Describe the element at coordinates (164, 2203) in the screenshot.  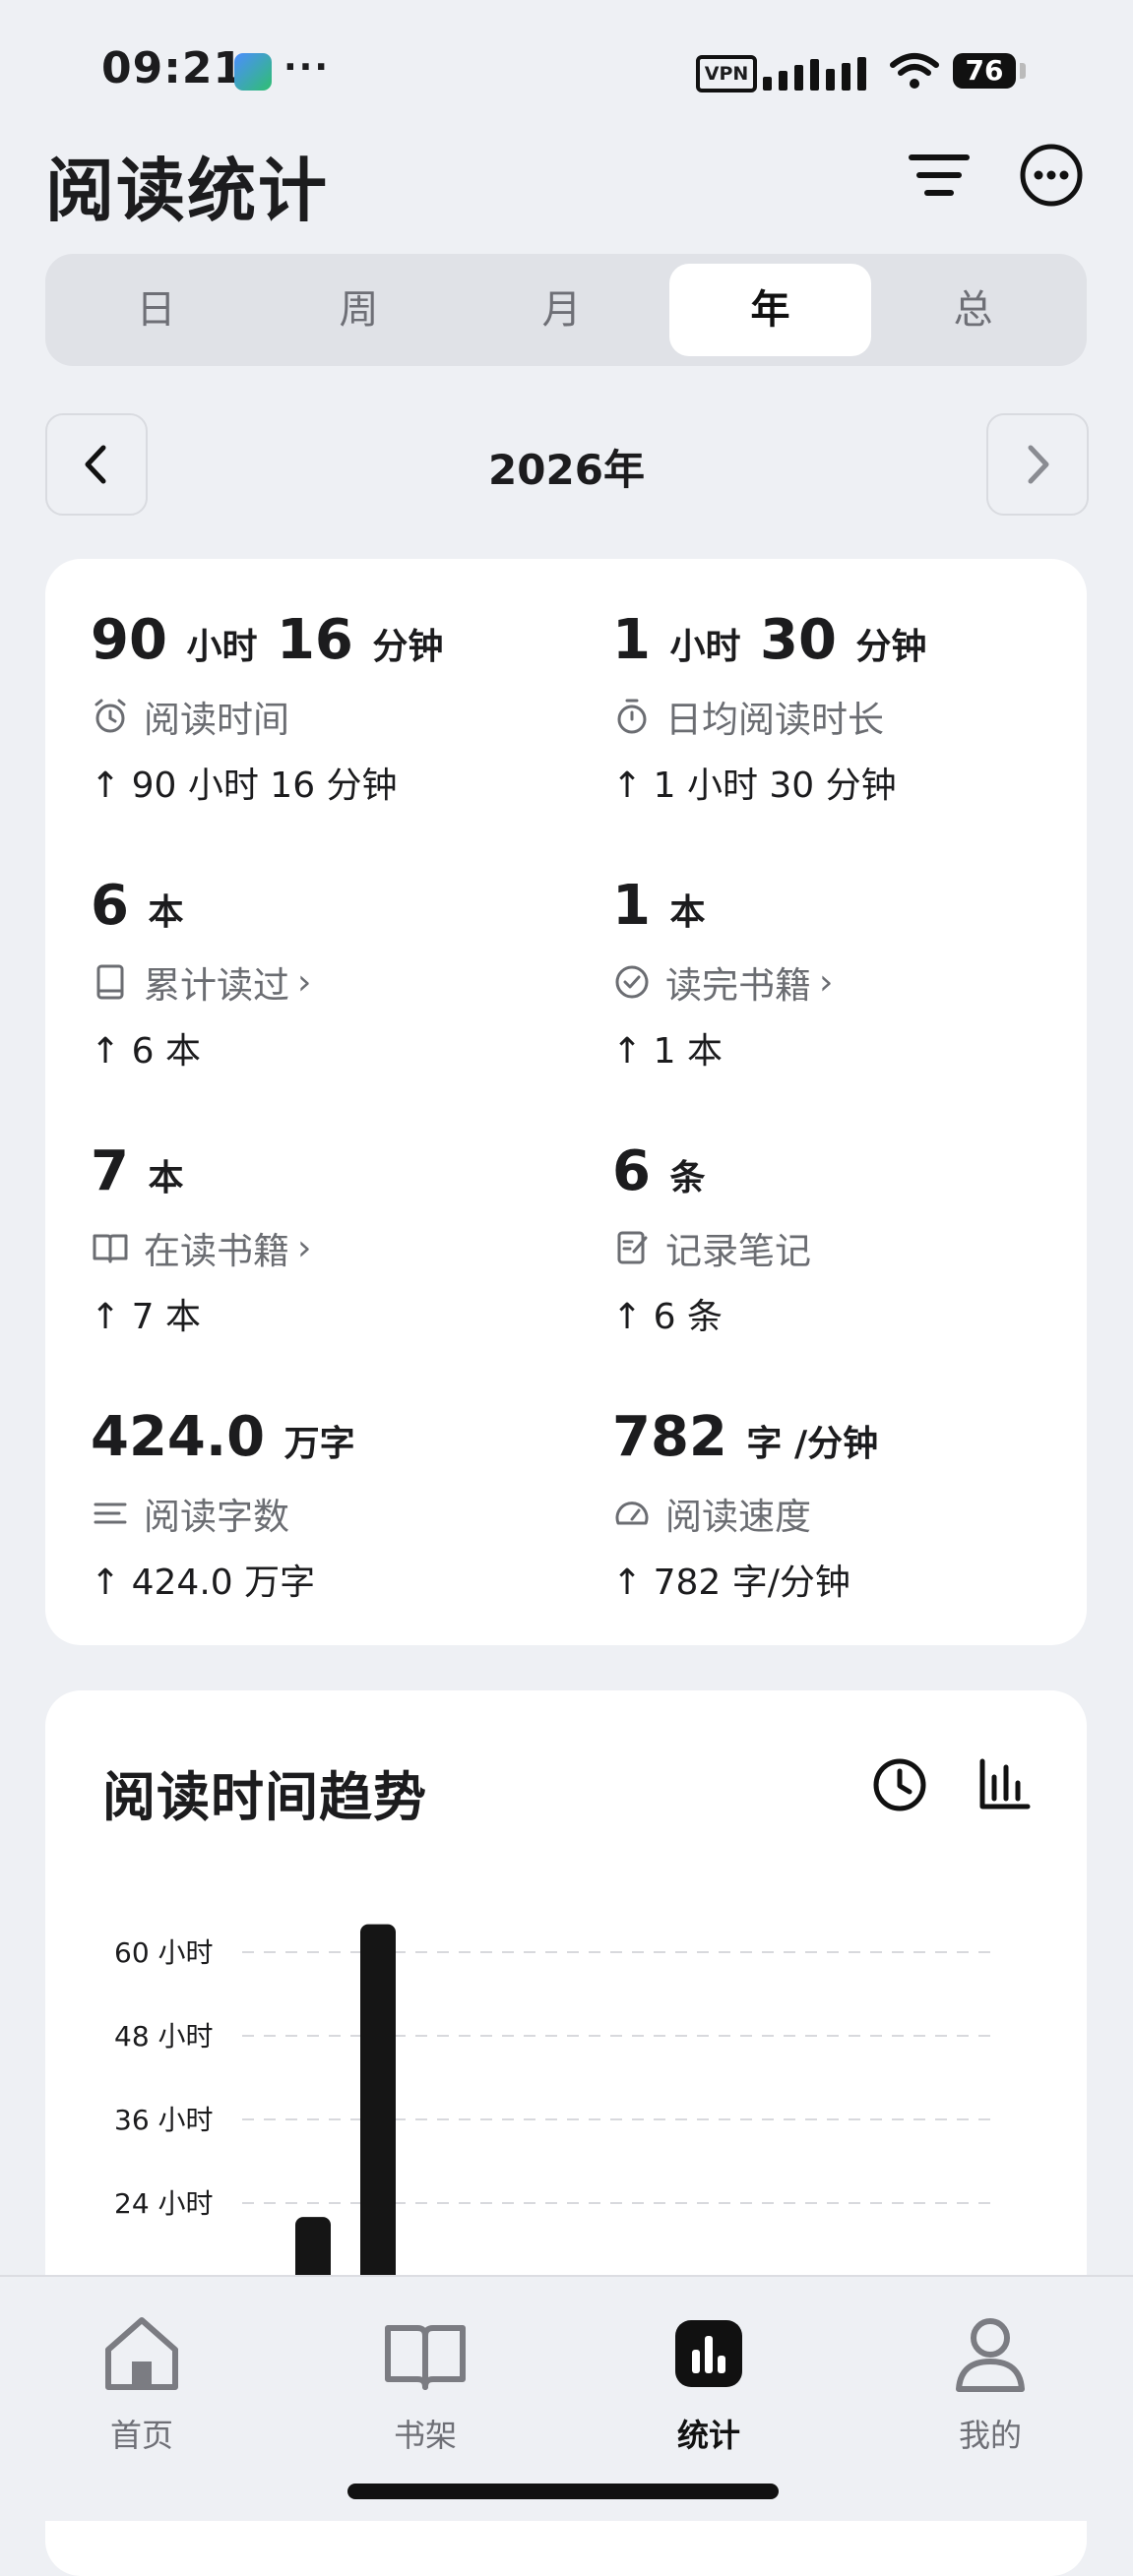
I see `y-tick-label: 24 小时` at that location.